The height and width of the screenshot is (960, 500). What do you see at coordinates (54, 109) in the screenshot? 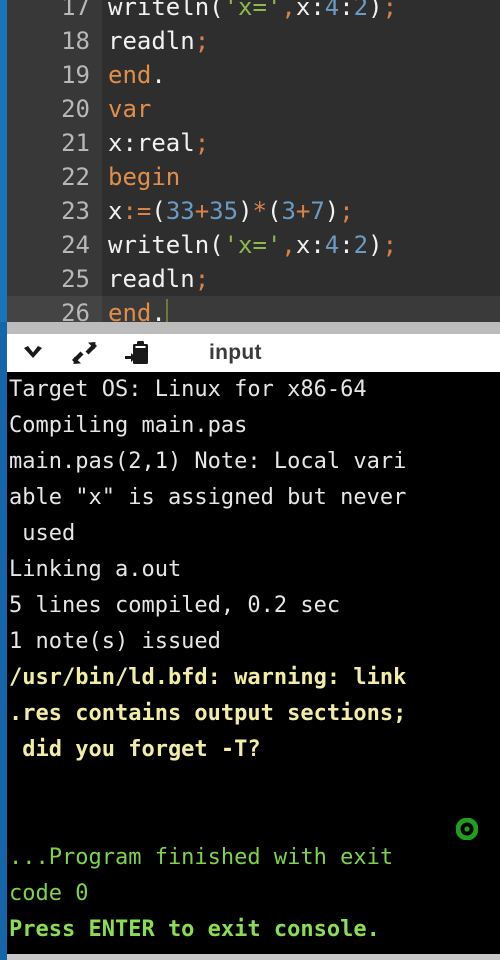
I see `line-number: 20` at bounding box center [54, 109].